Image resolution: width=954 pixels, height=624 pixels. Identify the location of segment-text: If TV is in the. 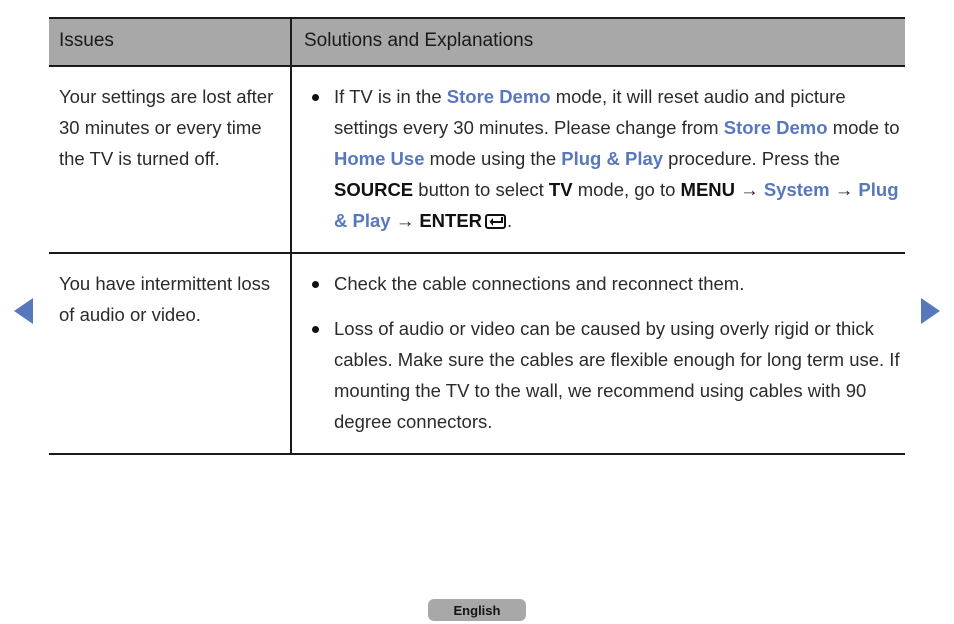
(390, 96).